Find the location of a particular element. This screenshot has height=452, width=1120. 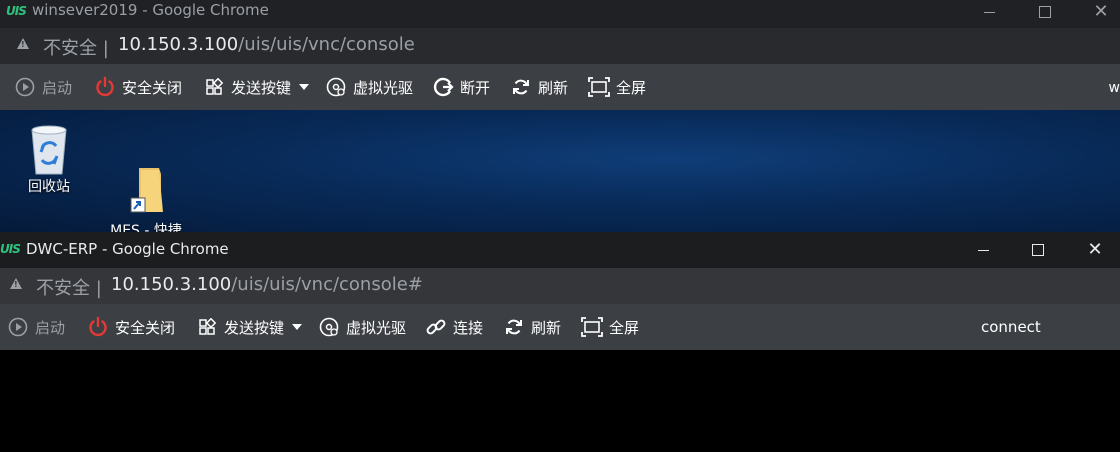

desktop-icon-recycle-bin: 回收站 is located at coordinates (49, 159).